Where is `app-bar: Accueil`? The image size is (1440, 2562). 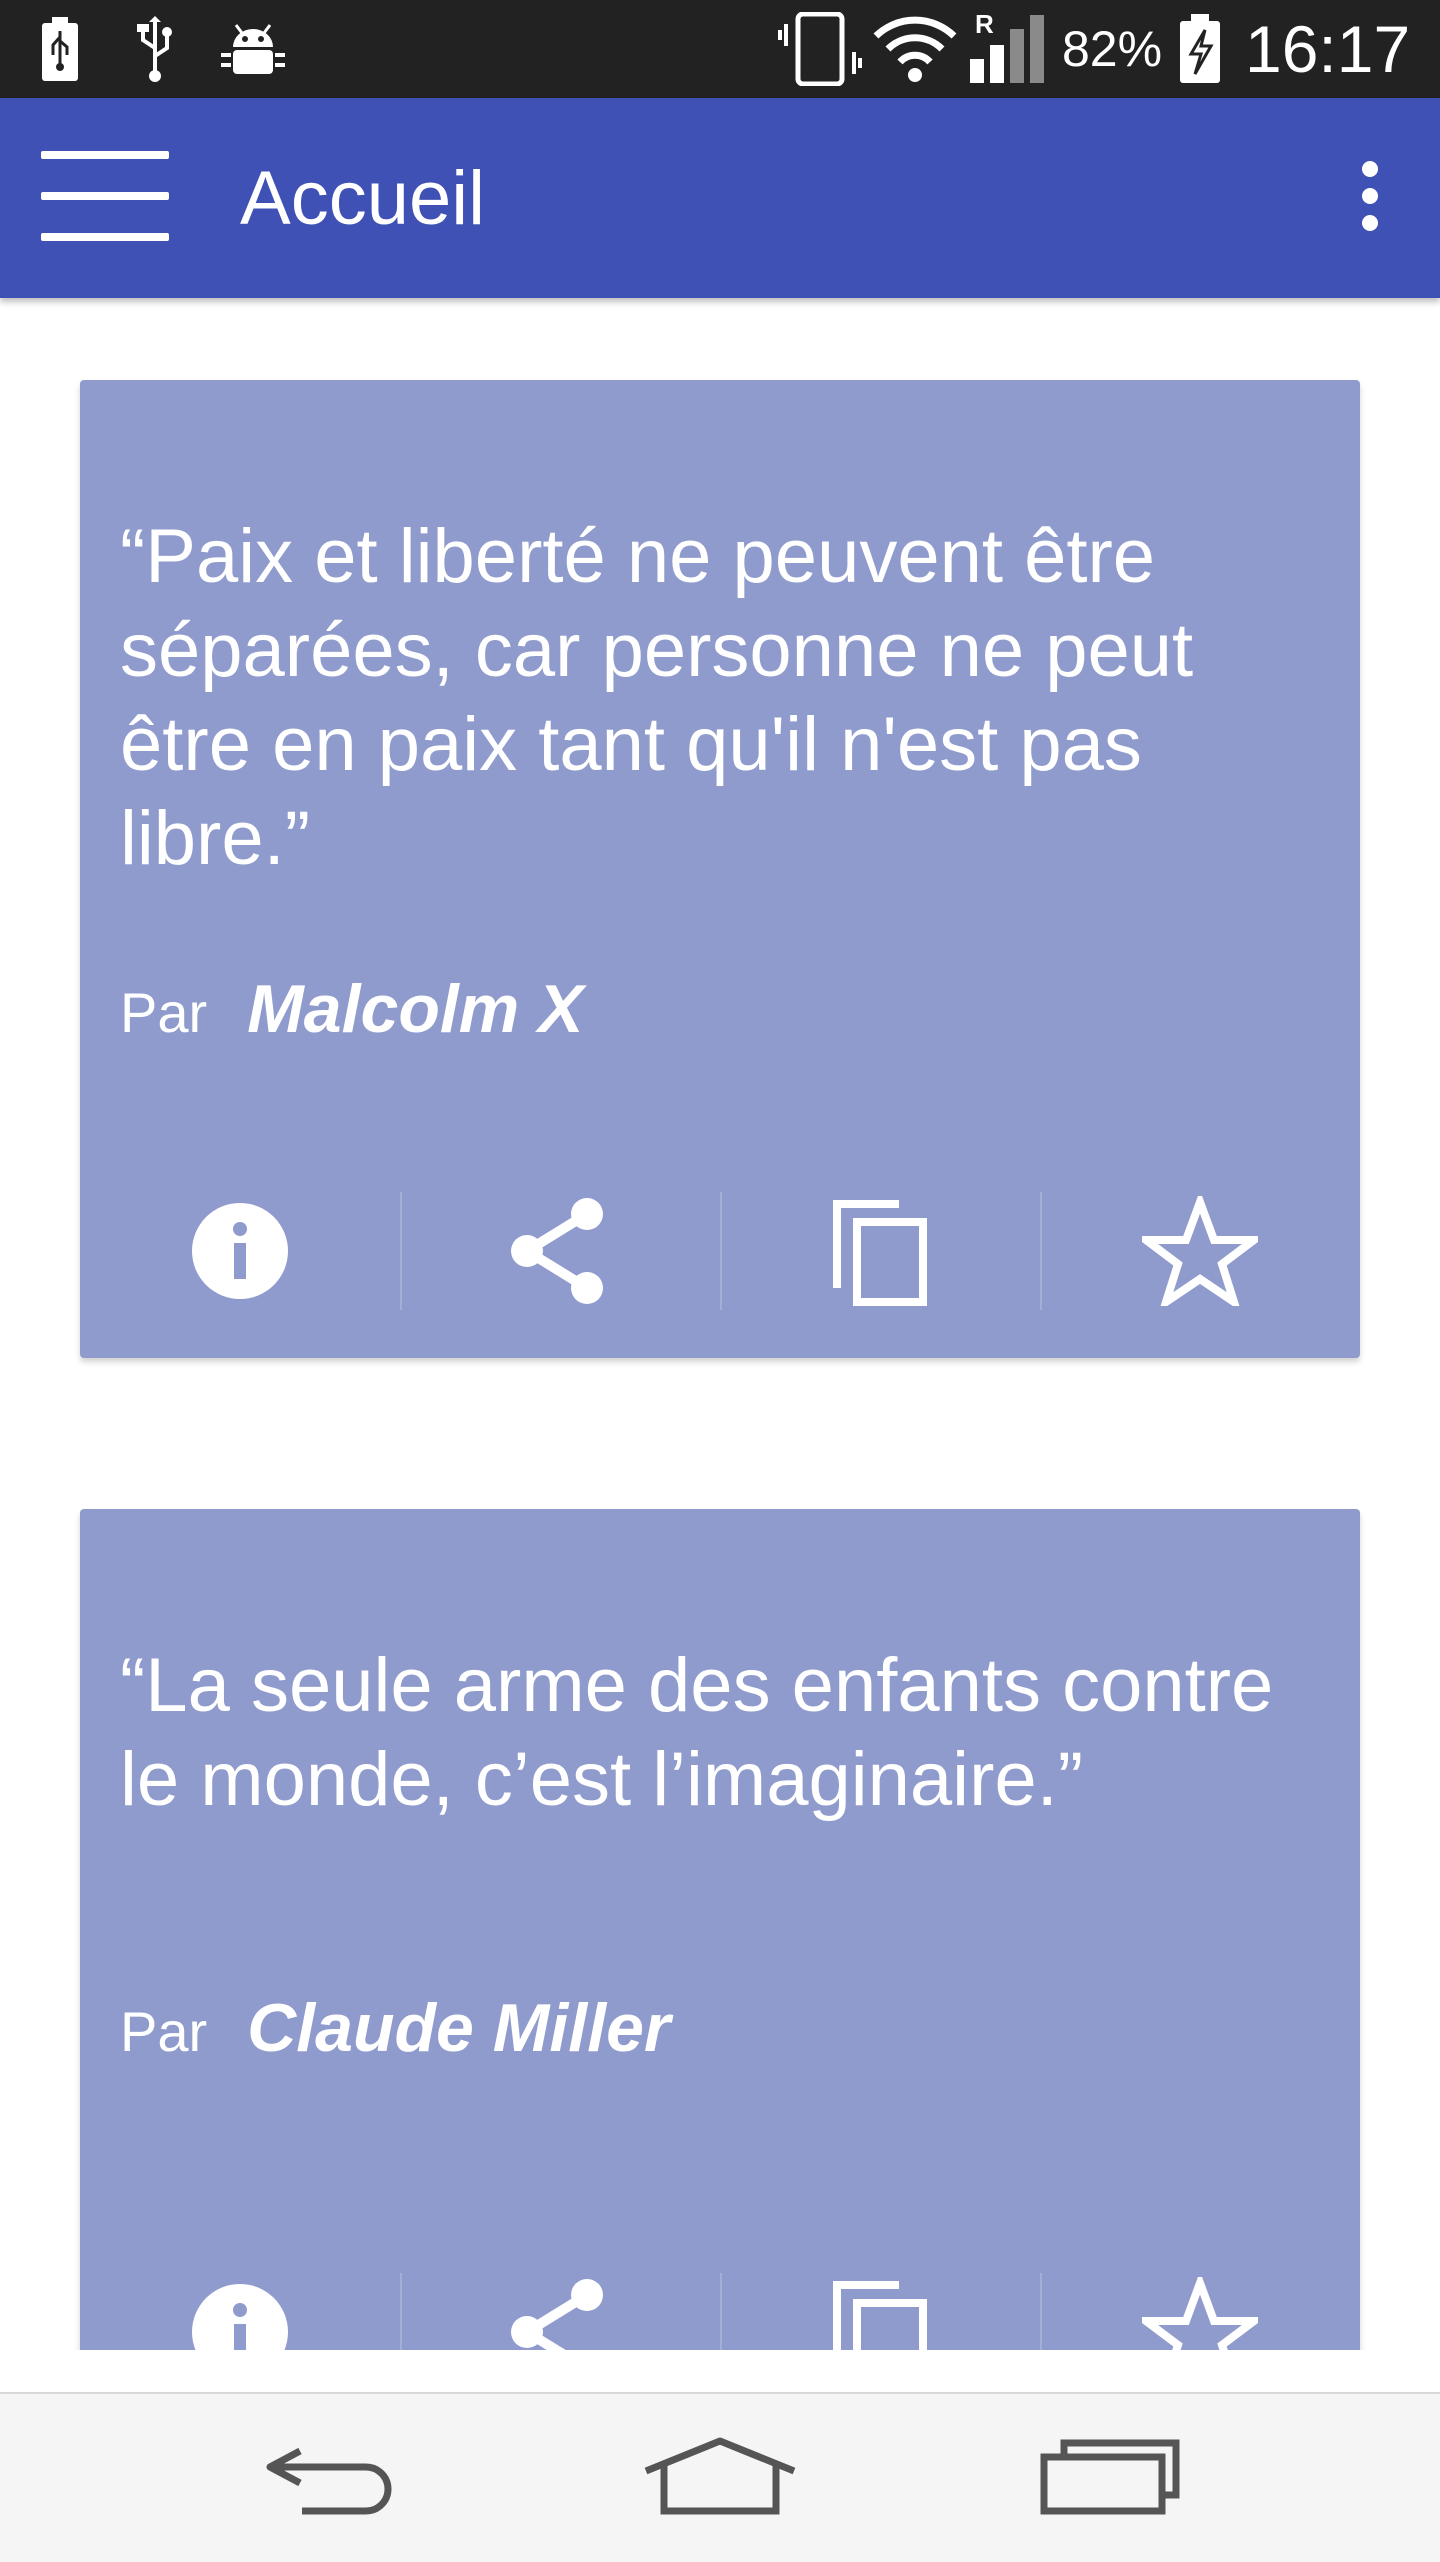
app-bar: Accueil is located at coordinates (720, 198).